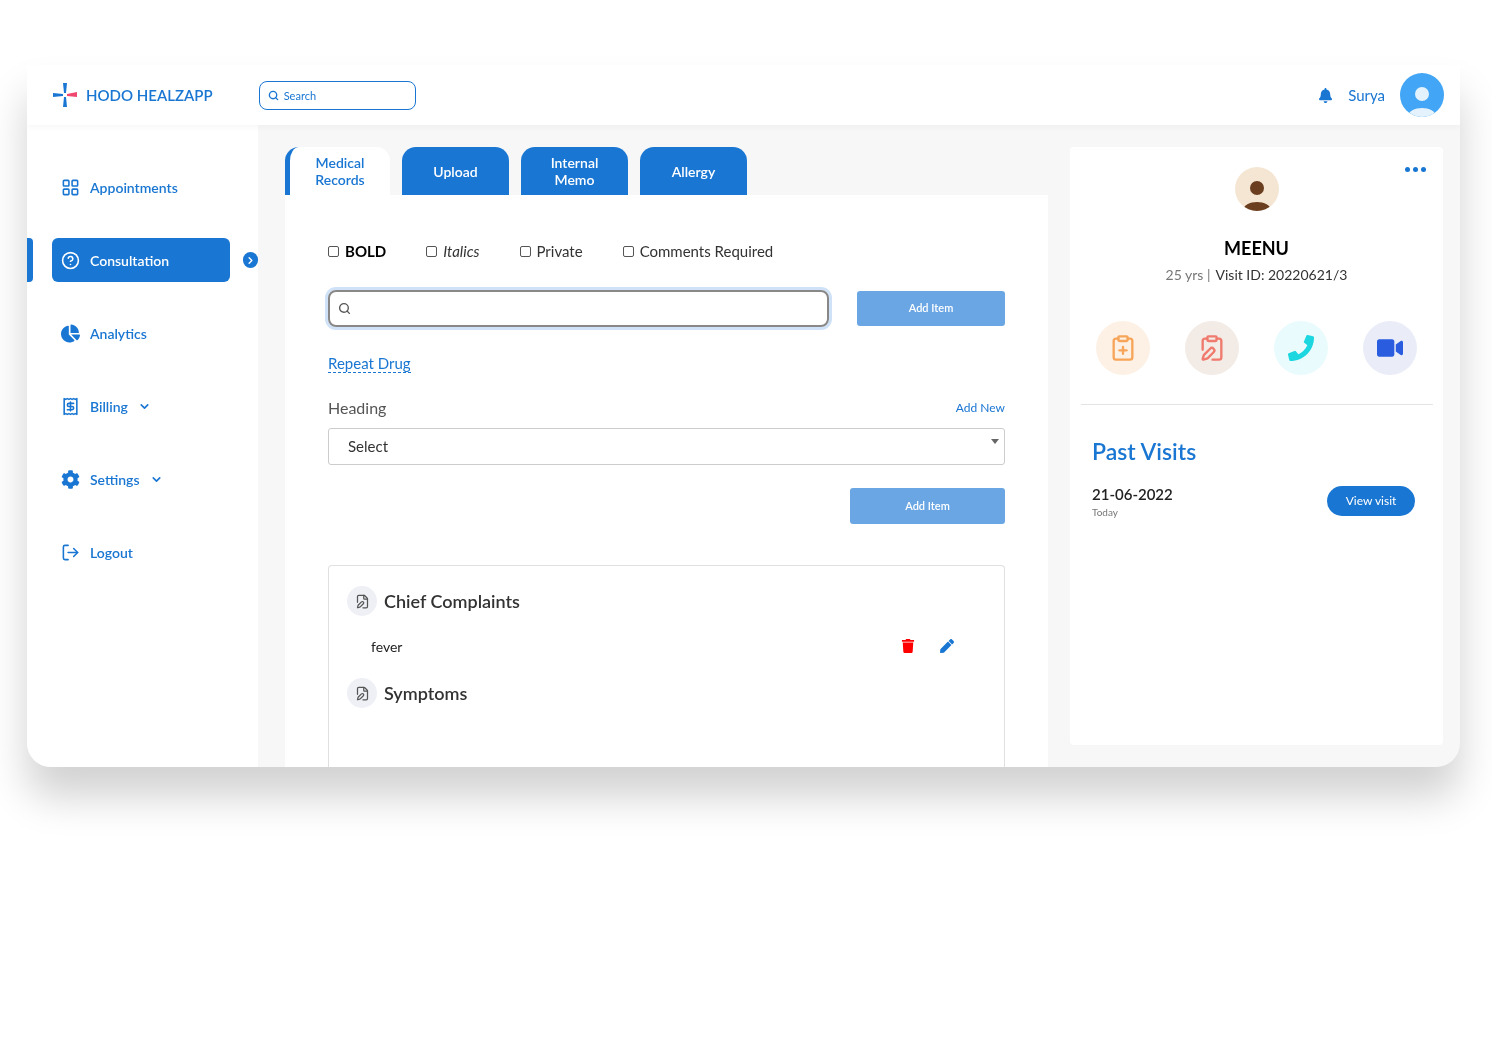 The width and height of the screenshot is (1492, 1040). I want to click on visit-id: Visit ID: 20220621/3, so click(1281, 275).